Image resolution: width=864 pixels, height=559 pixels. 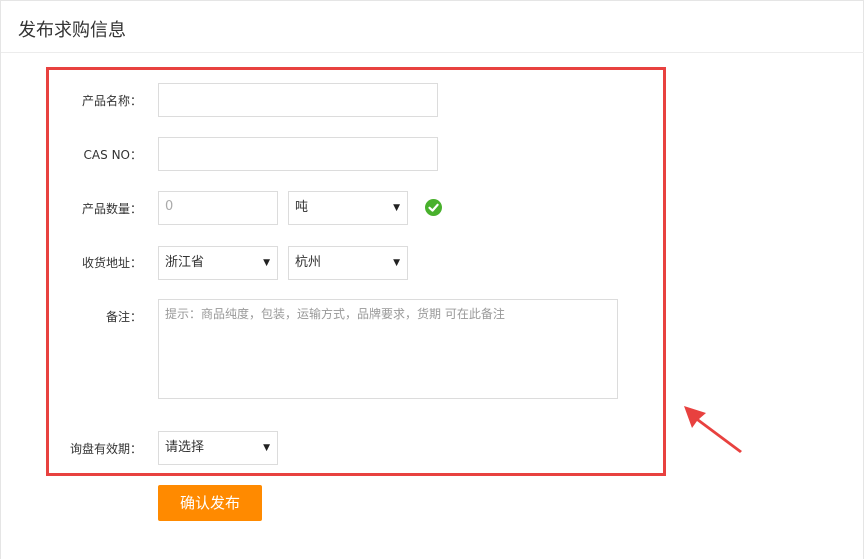 What do you see at coordinates (111, 209) in the screenshot?
I see `quantity-label: 产品数量：` at bounding box center [111, 209].